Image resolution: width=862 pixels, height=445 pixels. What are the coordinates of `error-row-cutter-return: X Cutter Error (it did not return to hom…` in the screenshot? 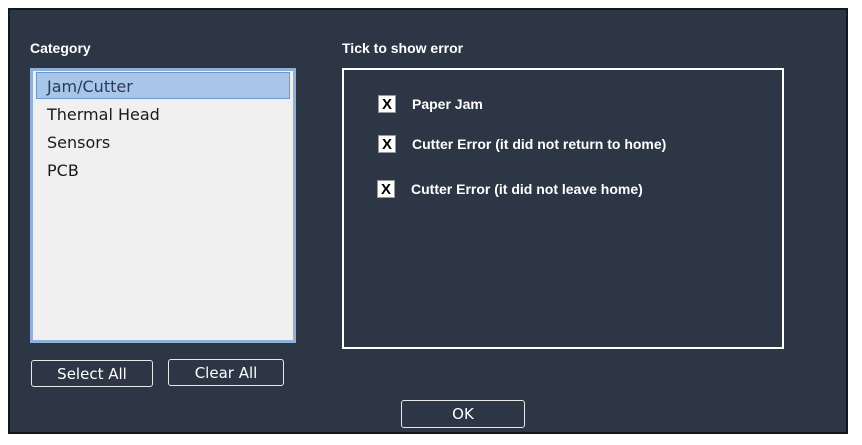 It's located at (522, 144).